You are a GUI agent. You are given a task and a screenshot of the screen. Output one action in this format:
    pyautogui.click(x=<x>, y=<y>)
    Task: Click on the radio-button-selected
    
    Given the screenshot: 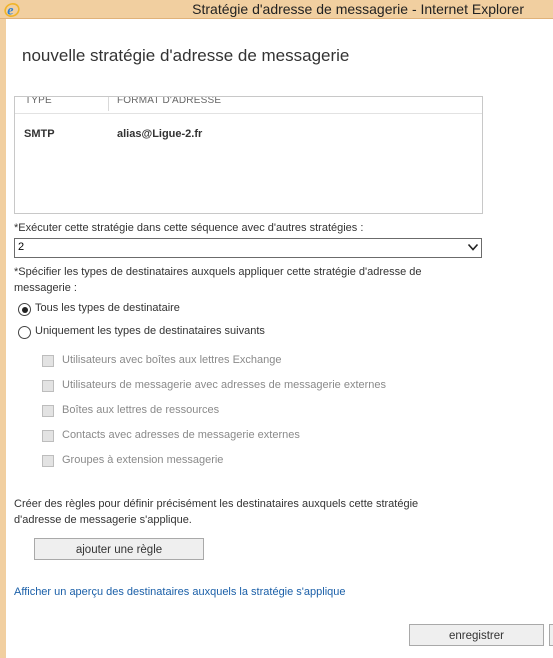 What is the action you would take?
    pyautogui.click(x=24, y=309)
    